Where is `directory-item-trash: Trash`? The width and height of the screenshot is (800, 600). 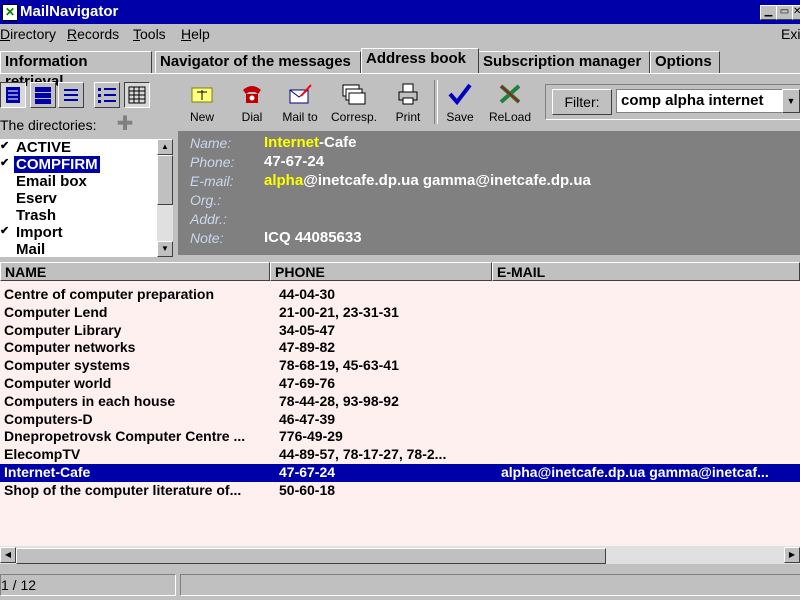
directory-item-trash: Trash is located at coordinates (78, 215).